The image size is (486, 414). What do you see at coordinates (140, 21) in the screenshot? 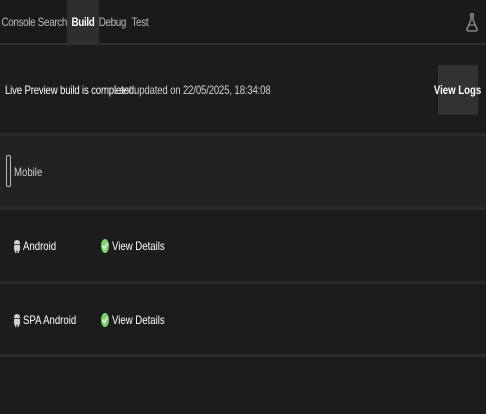
I see `tab-test: Test` at bounding box center [140, 21].